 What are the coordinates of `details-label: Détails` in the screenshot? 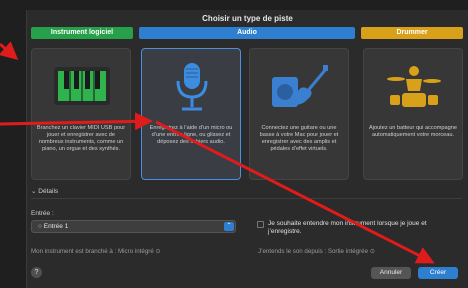 It's located at (48, 191).